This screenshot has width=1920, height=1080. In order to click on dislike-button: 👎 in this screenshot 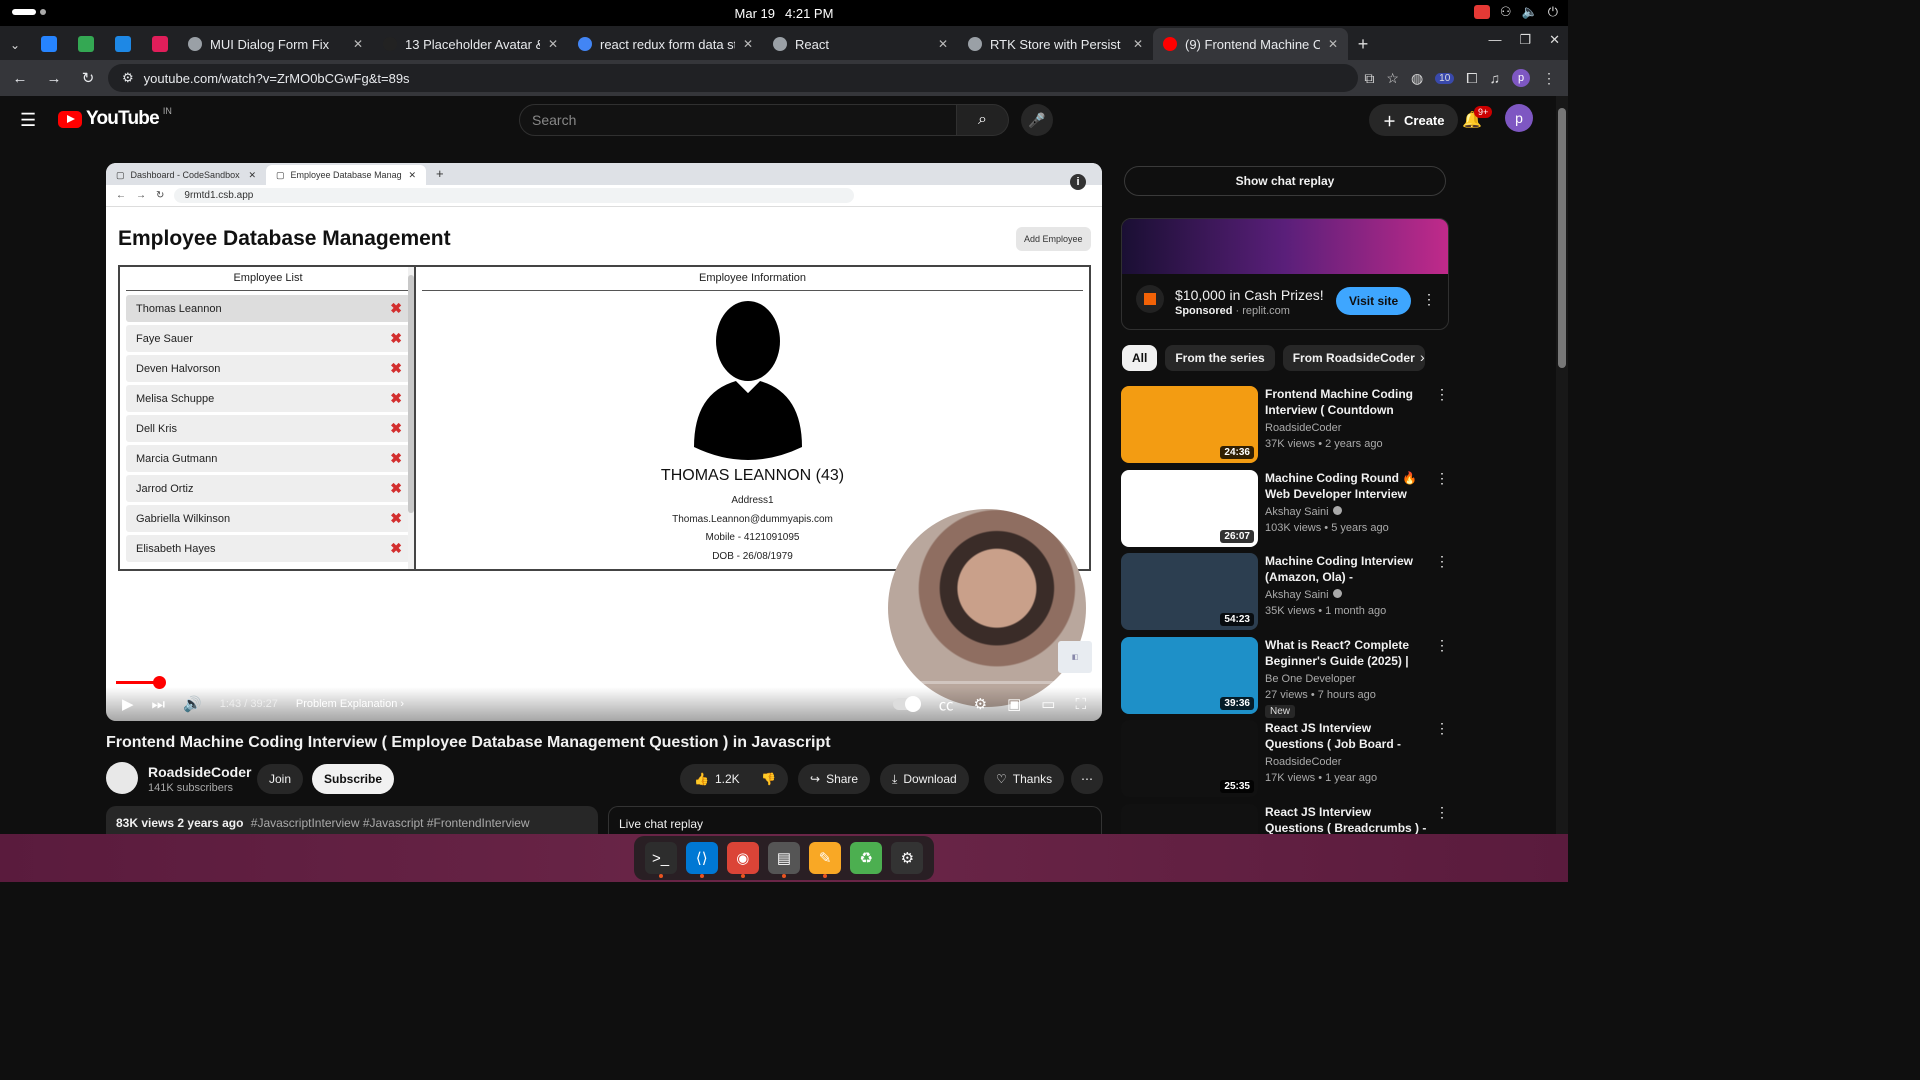, I will do `click(768, 779)`.